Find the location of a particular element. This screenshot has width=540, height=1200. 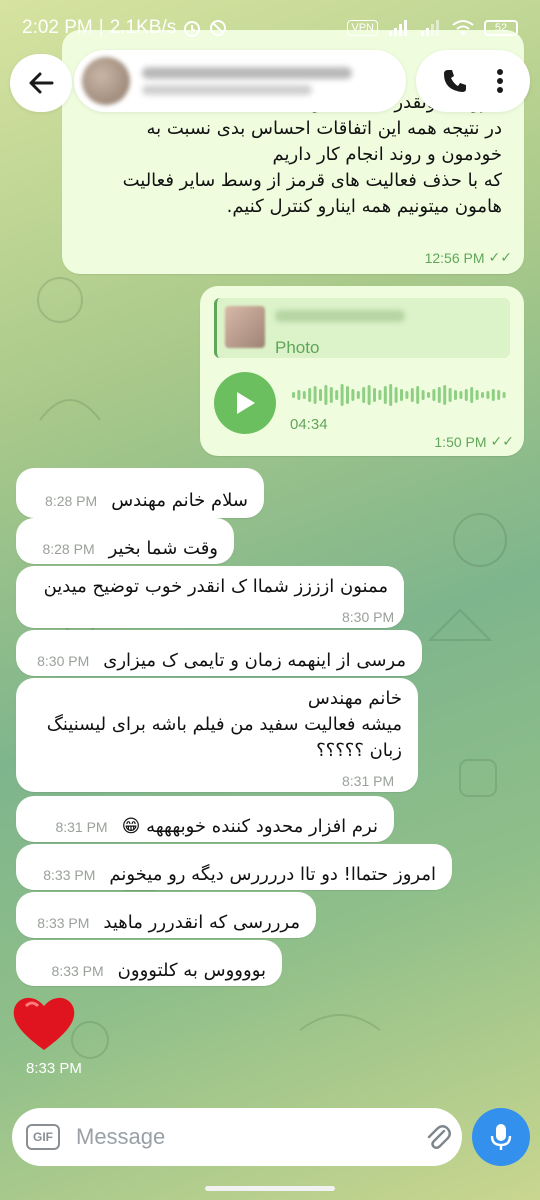

play-icon is located at coordinates (246, 403).